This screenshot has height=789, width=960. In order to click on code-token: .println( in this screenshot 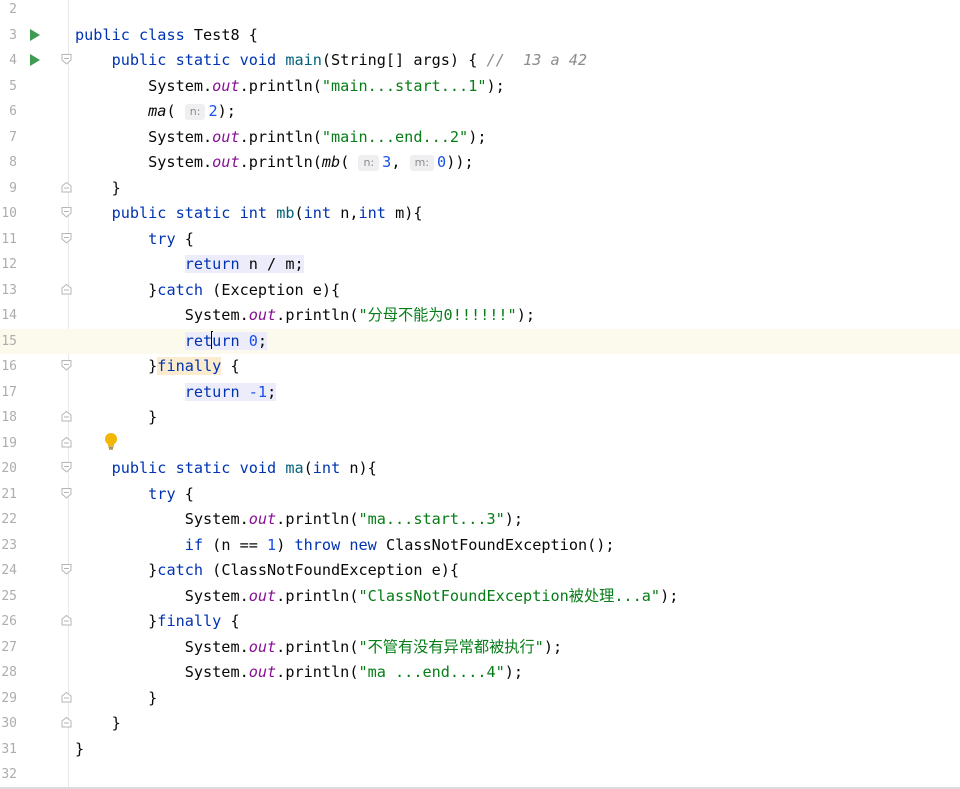, I will do `click(317, 315)`.